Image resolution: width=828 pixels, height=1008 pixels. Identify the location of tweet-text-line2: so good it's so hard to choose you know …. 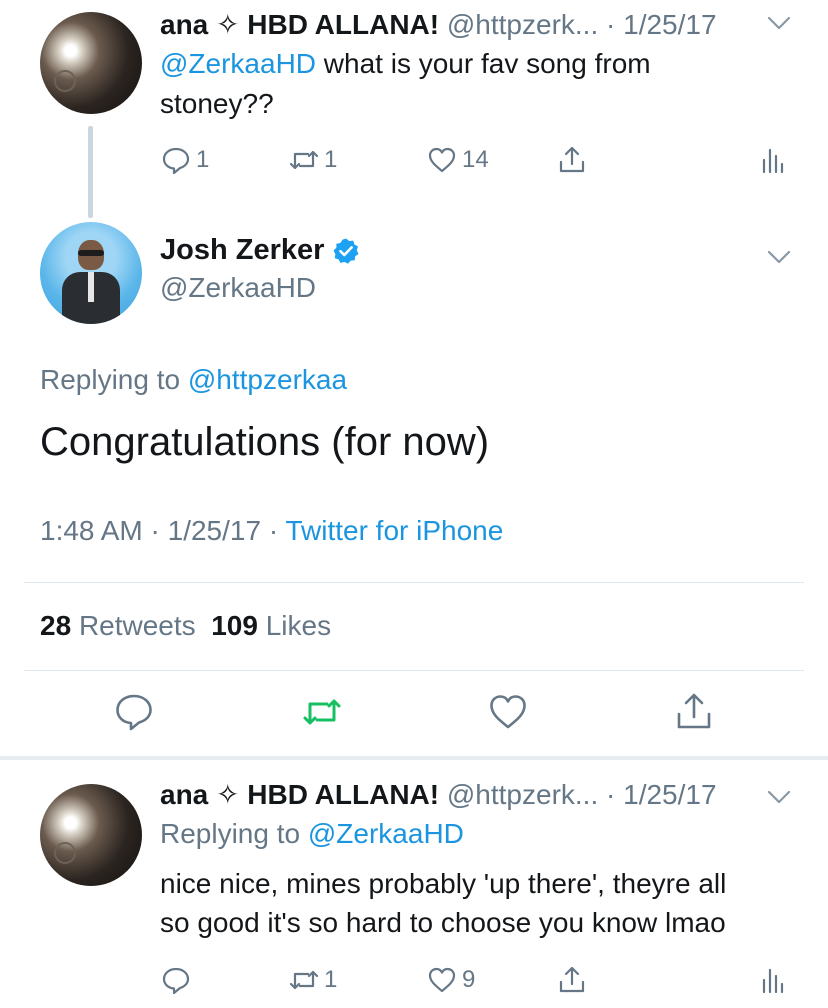
(443, 922).